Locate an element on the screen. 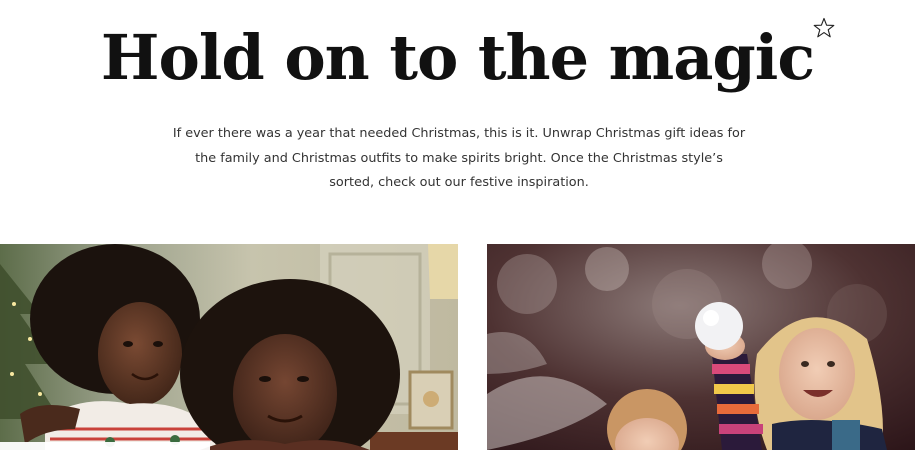 The image size is (915, 450). page-title: Hold on to the magic is located at coordinates (457, 57).